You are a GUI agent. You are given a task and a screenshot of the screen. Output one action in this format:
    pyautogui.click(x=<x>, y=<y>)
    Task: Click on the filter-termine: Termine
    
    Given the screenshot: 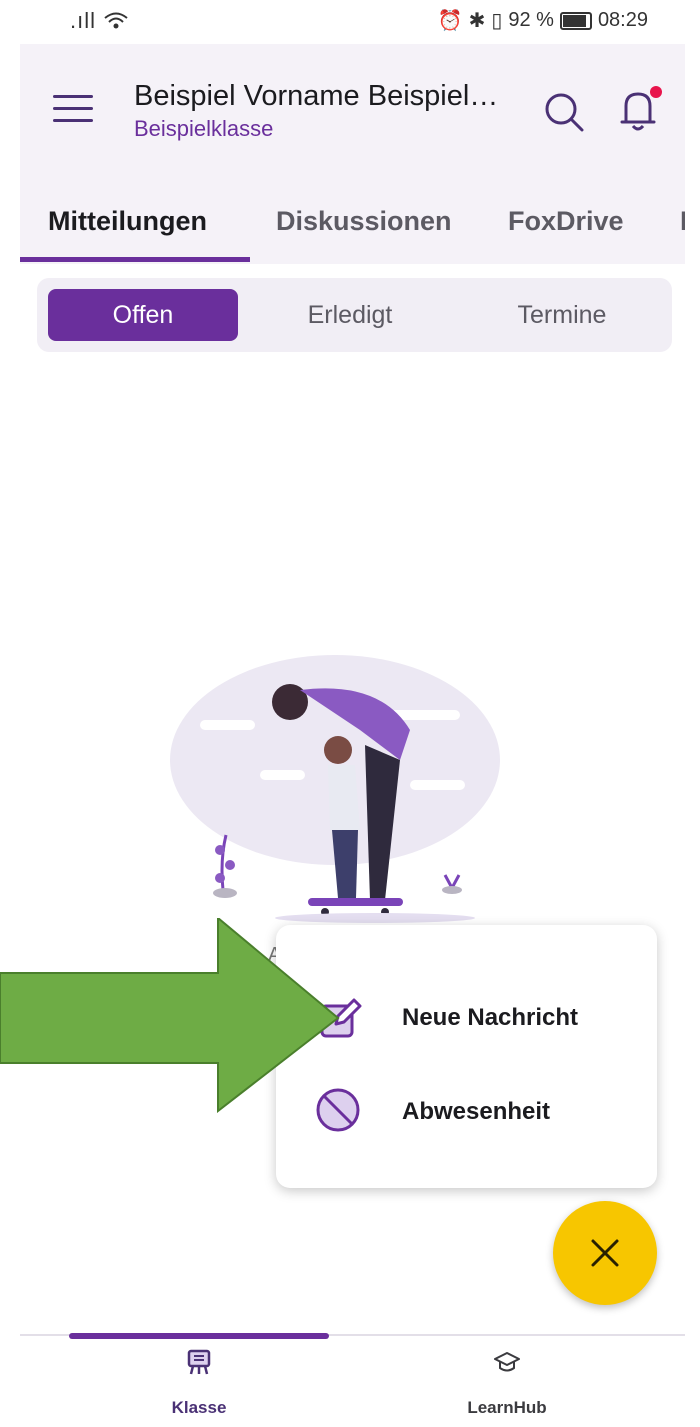 What is the action you would take?
    pyautogui.click(x=562, y=315)
    